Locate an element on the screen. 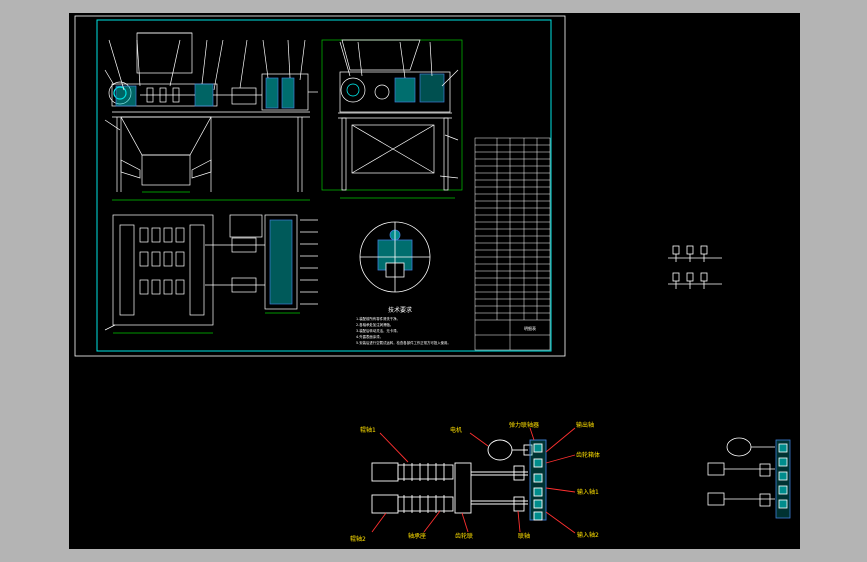 Image resolution: width=867 pixels, height=562 pixels. tech-requirement-line: 5.安装后进行空载试运转，检查各部件工作正常方可投入使用。 is located at coordinates (403, 342).